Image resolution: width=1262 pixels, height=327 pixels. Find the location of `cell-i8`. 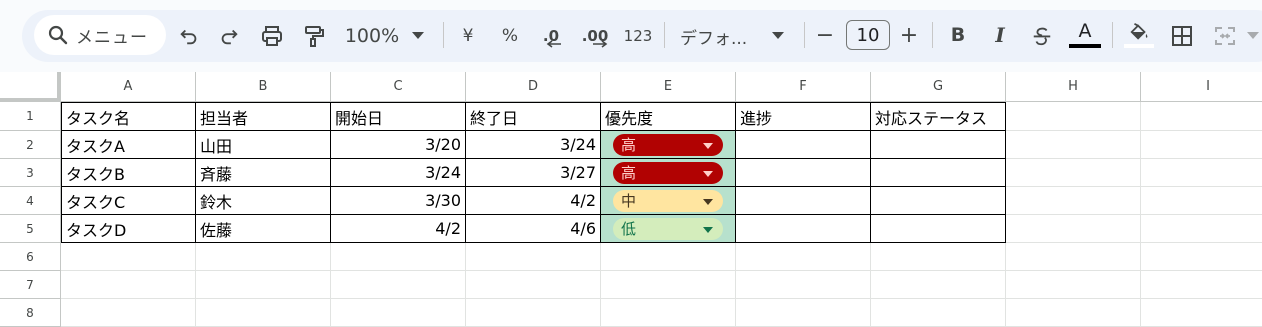

cell-i8 is located at coordinates (1201, 313).